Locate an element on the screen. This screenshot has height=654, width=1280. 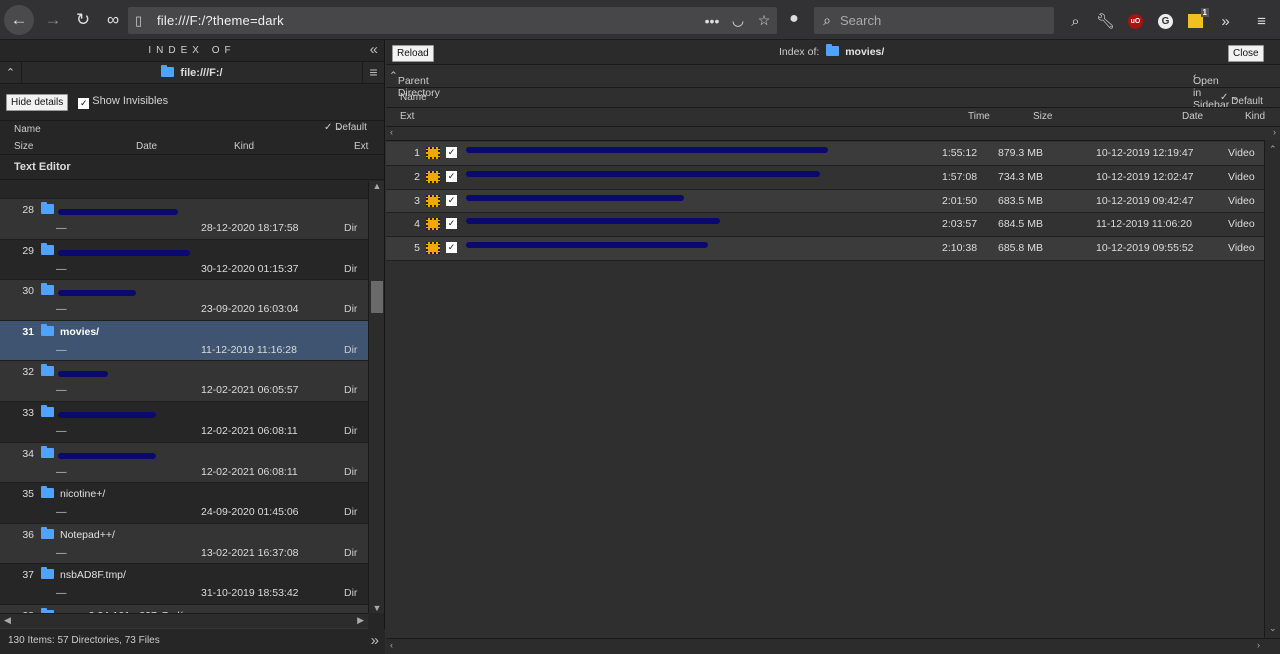
menu-icon: ≡ is located at coordinates (373, 72).